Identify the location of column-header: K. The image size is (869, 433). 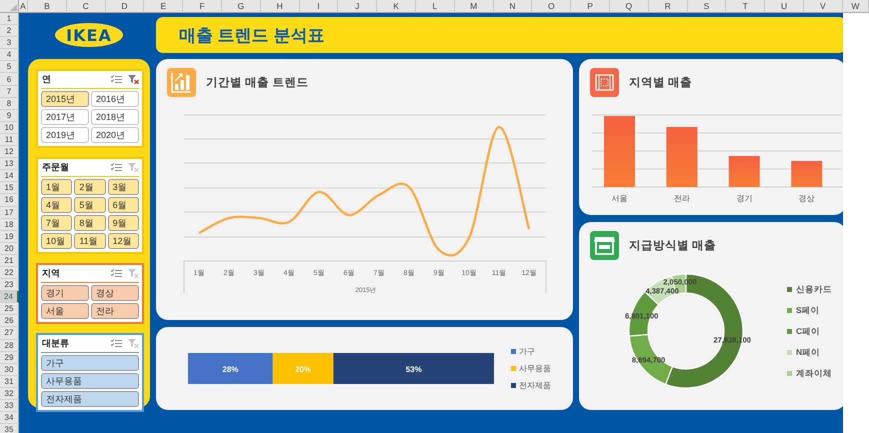
(396, 6).